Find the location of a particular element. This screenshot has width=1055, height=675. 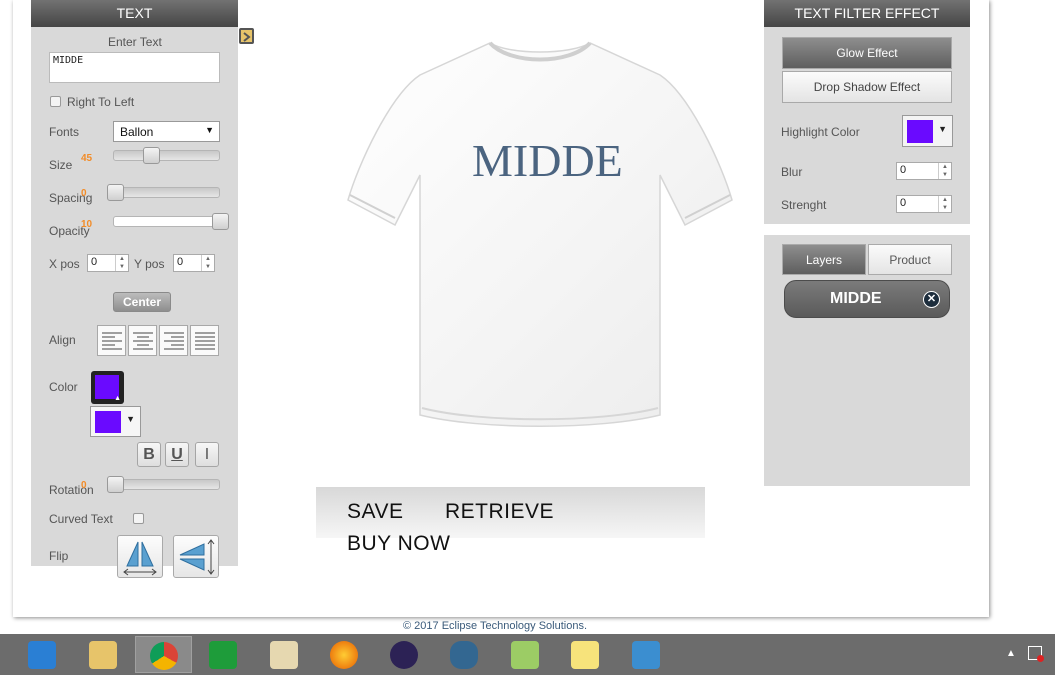

design-text: MIDDE is located at coordinates (547, 160).